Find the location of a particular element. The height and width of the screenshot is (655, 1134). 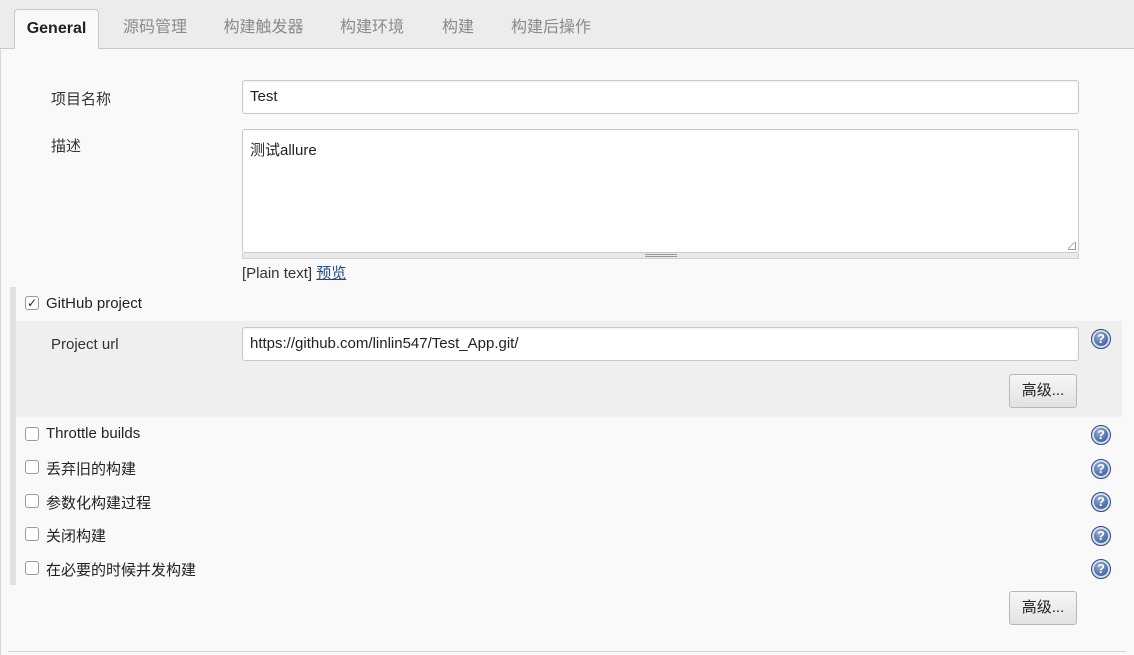

disable-build-checkbox is located at coordinates (32, 534).